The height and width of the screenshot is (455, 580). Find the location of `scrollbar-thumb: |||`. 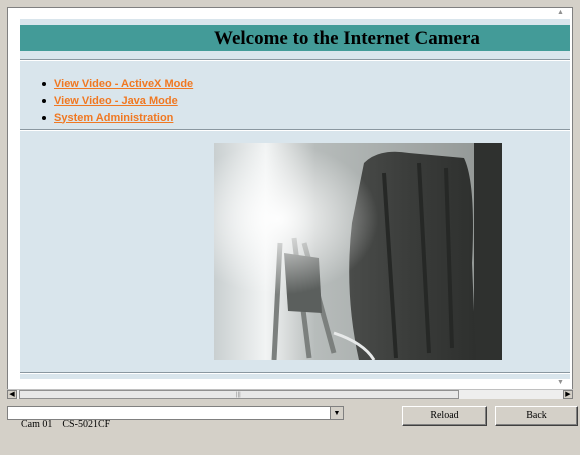

scrollbar-thumb: ||| is located at coordinates (239, 394).